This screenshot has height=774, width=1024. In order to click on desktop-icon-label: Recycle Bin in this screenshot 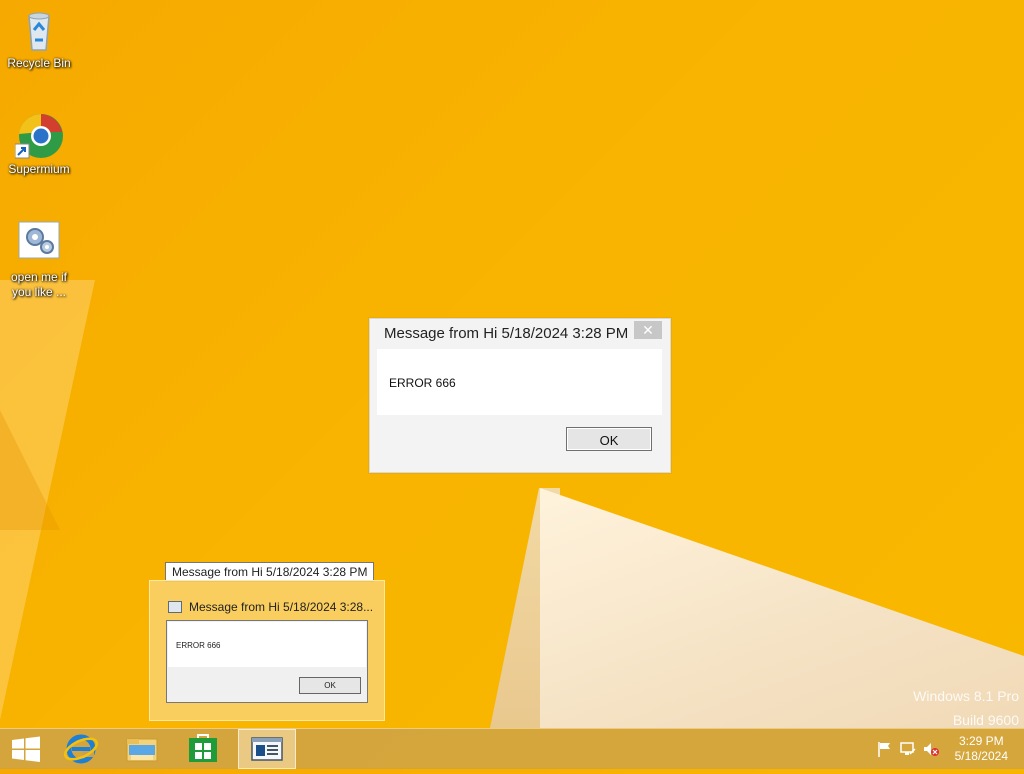, I will do `click(39, 63)`.